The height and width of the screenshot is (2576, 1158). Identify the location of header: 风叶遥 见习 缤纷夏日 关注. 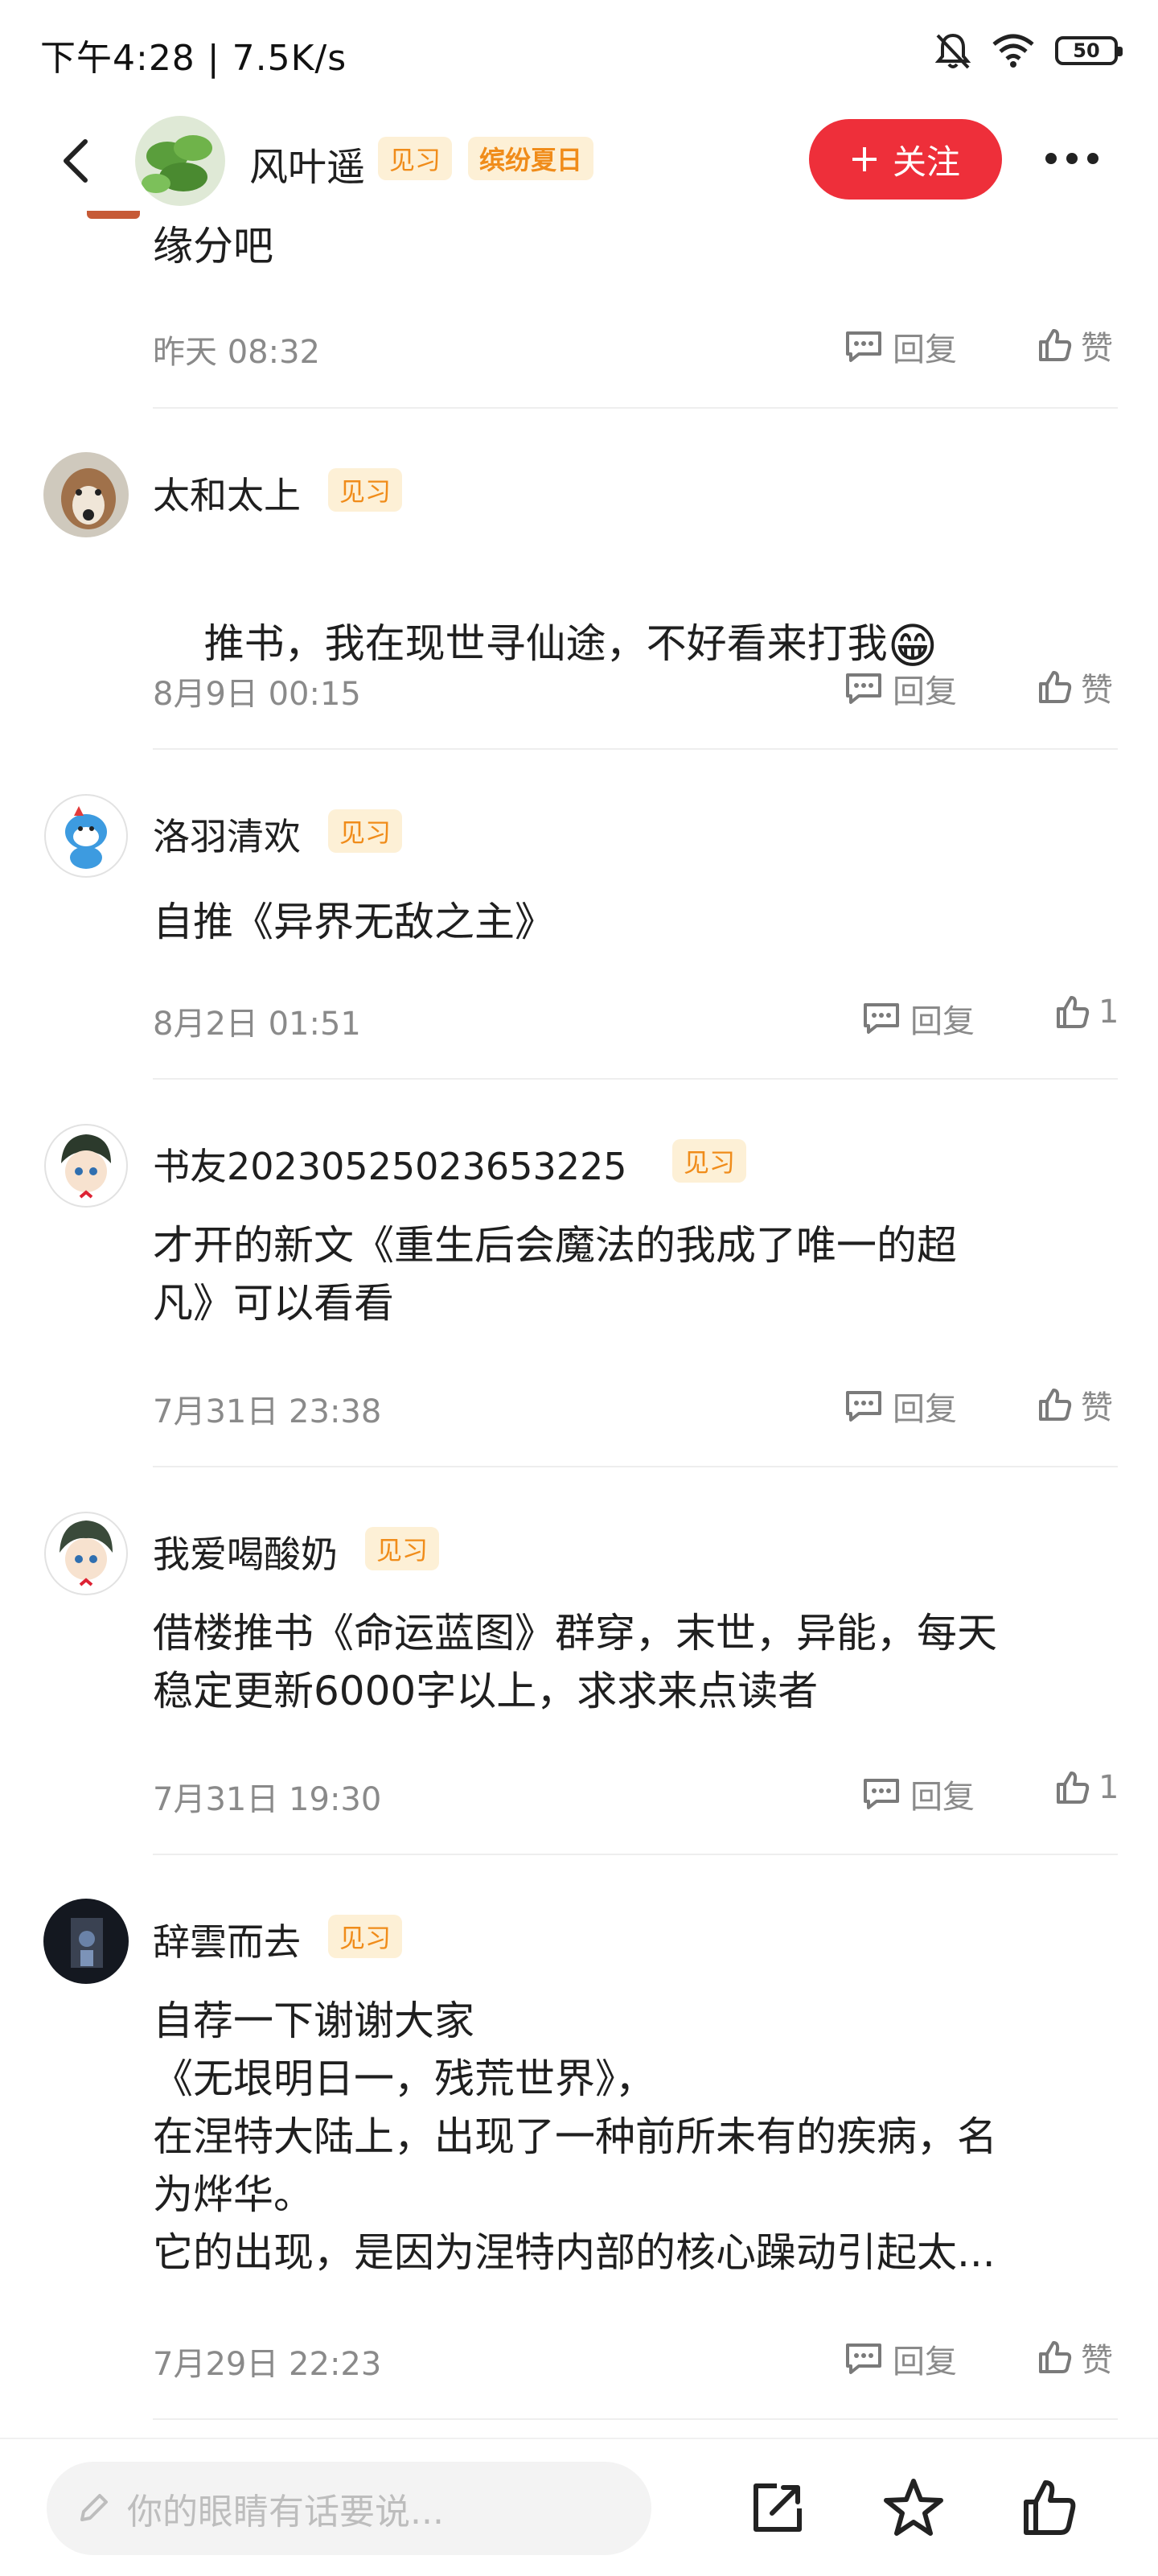
(579, 161).